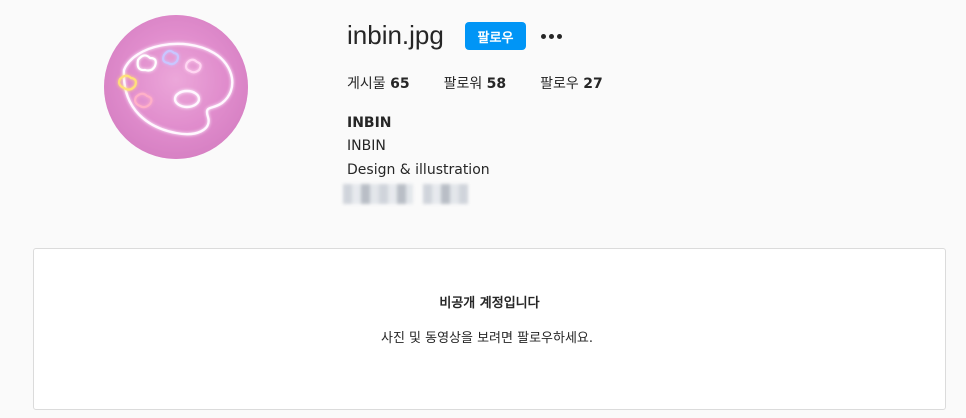  I want to click on profile-stats: 게시물 65 팔로워 58 팔로우 27, so click(492, 83).